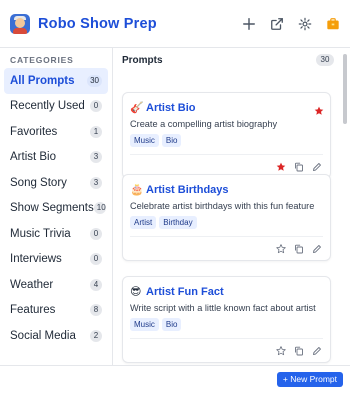 The image size is (350, 400). Describe the element at coordinates (94, 80) in the screenshot. I see `count-badge: 30` at that location.